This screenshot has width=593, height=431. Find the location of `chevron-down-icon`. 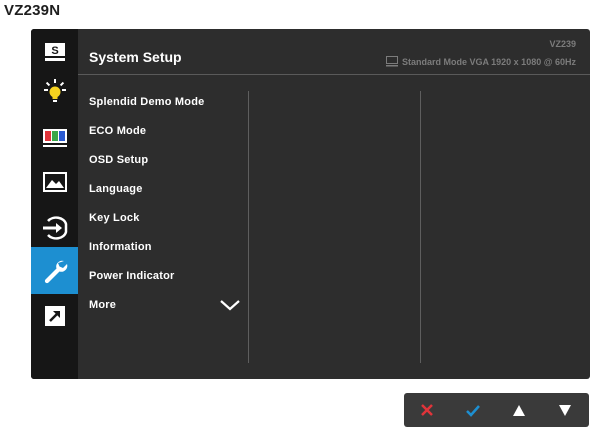

chevron-down-icon is located at coordinates (230, 305).